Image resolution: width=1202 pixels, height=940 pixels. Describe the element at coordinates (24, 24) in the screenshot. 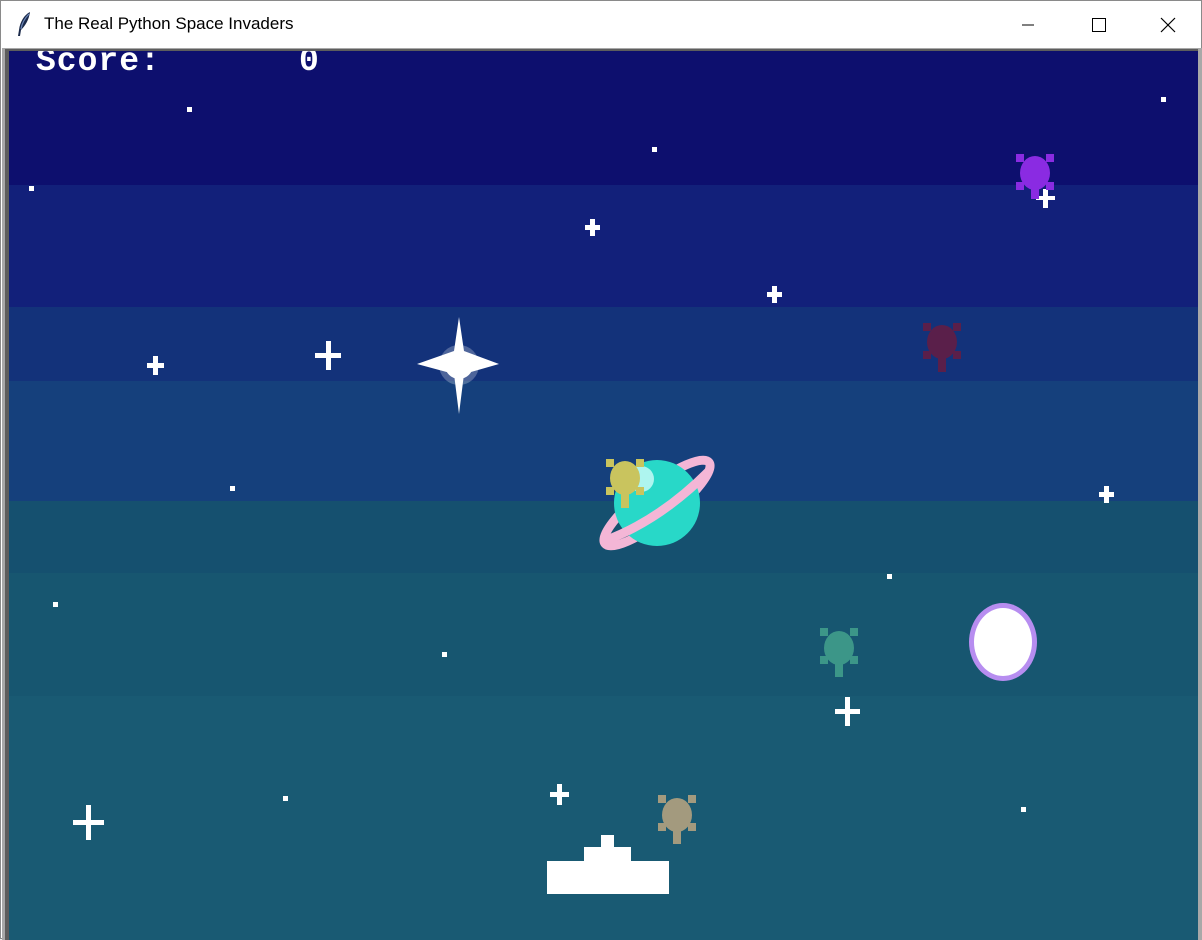

I see `feather-icon` at that location.